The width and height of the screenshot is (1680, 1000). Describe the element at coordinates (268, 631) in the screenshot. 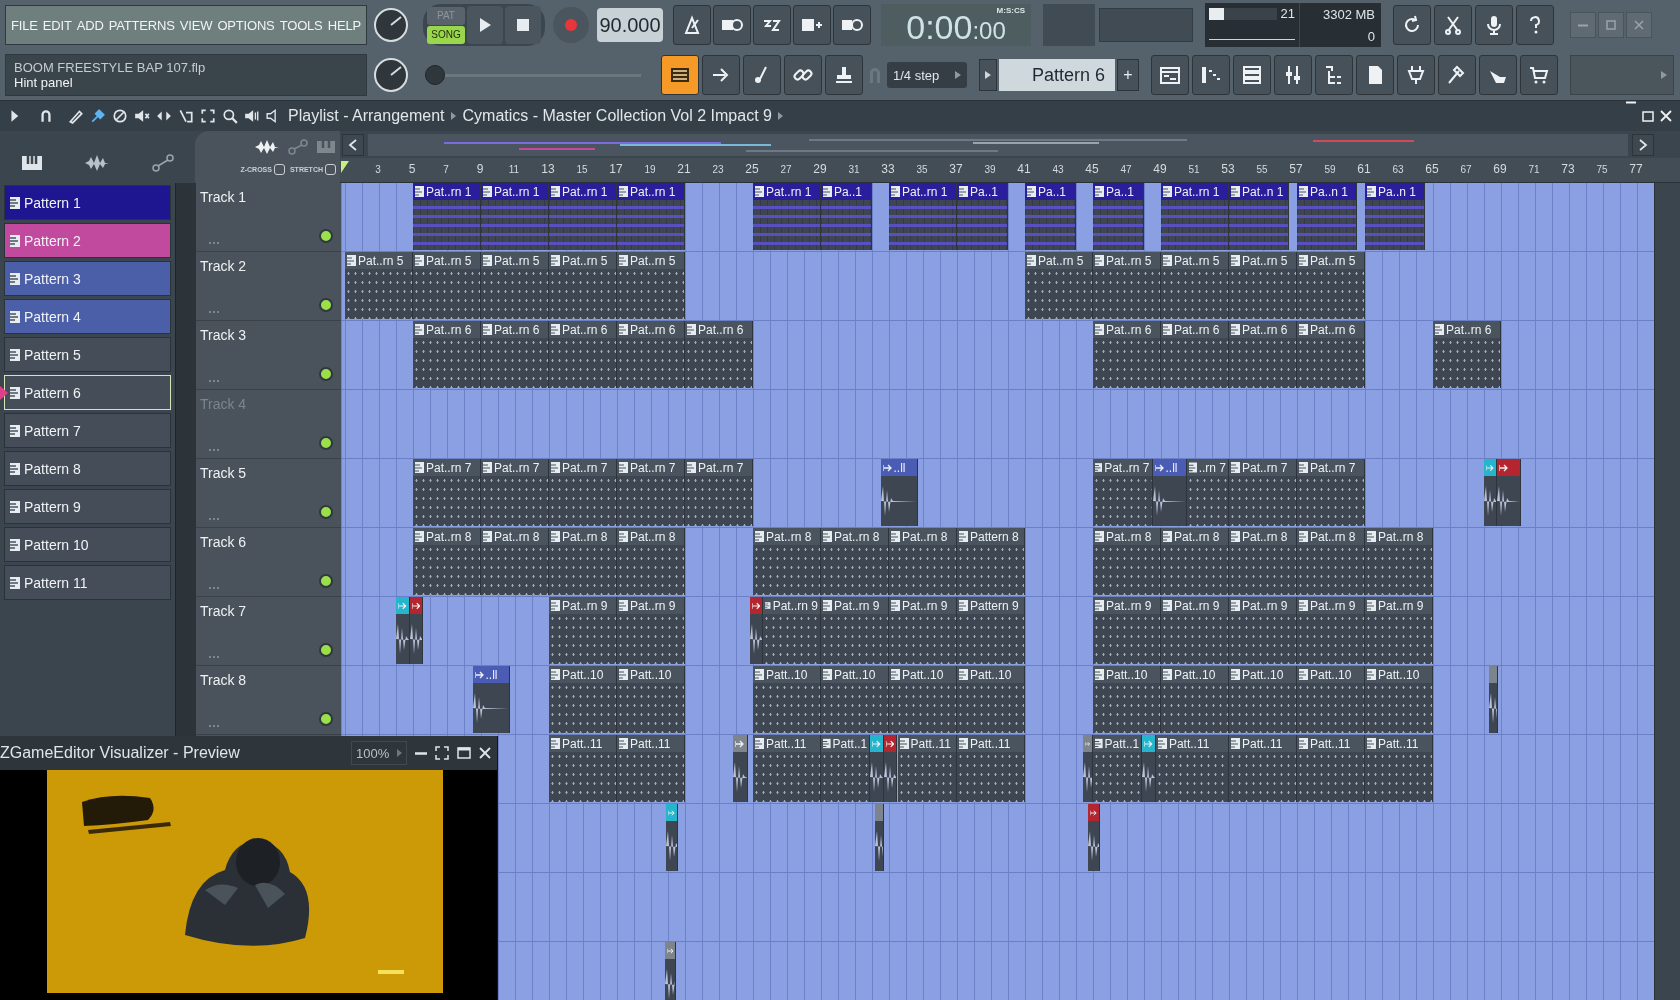

I see `track-header: Track 7` at that location.